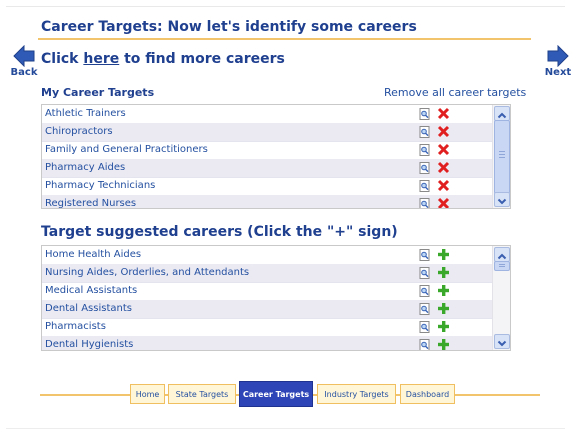  What do you see at coordinates (24, 72) in the screenshot?
I see `back-label: Back` at bounding box center [24, 72].